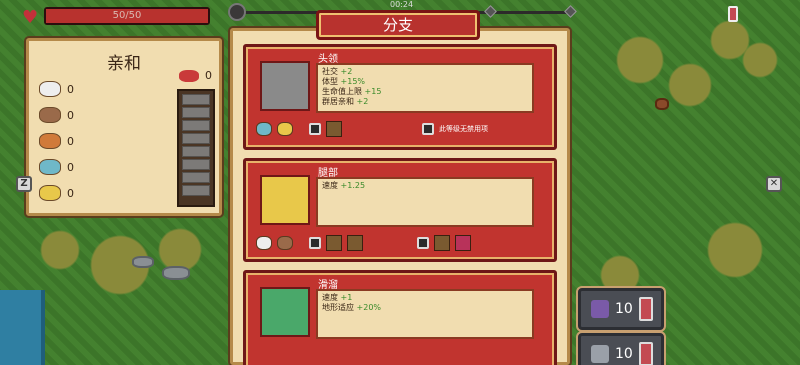  I want to click on stat-line: 生命值上限 +15, so click(352, 91).